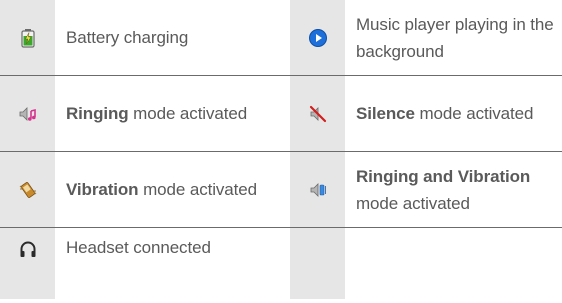 Image resolution: width=562 pixels, height=303 pixels. Describe the element at coordinates (453, 263) in the screenshot. I see `empty-description-cell` at that location.